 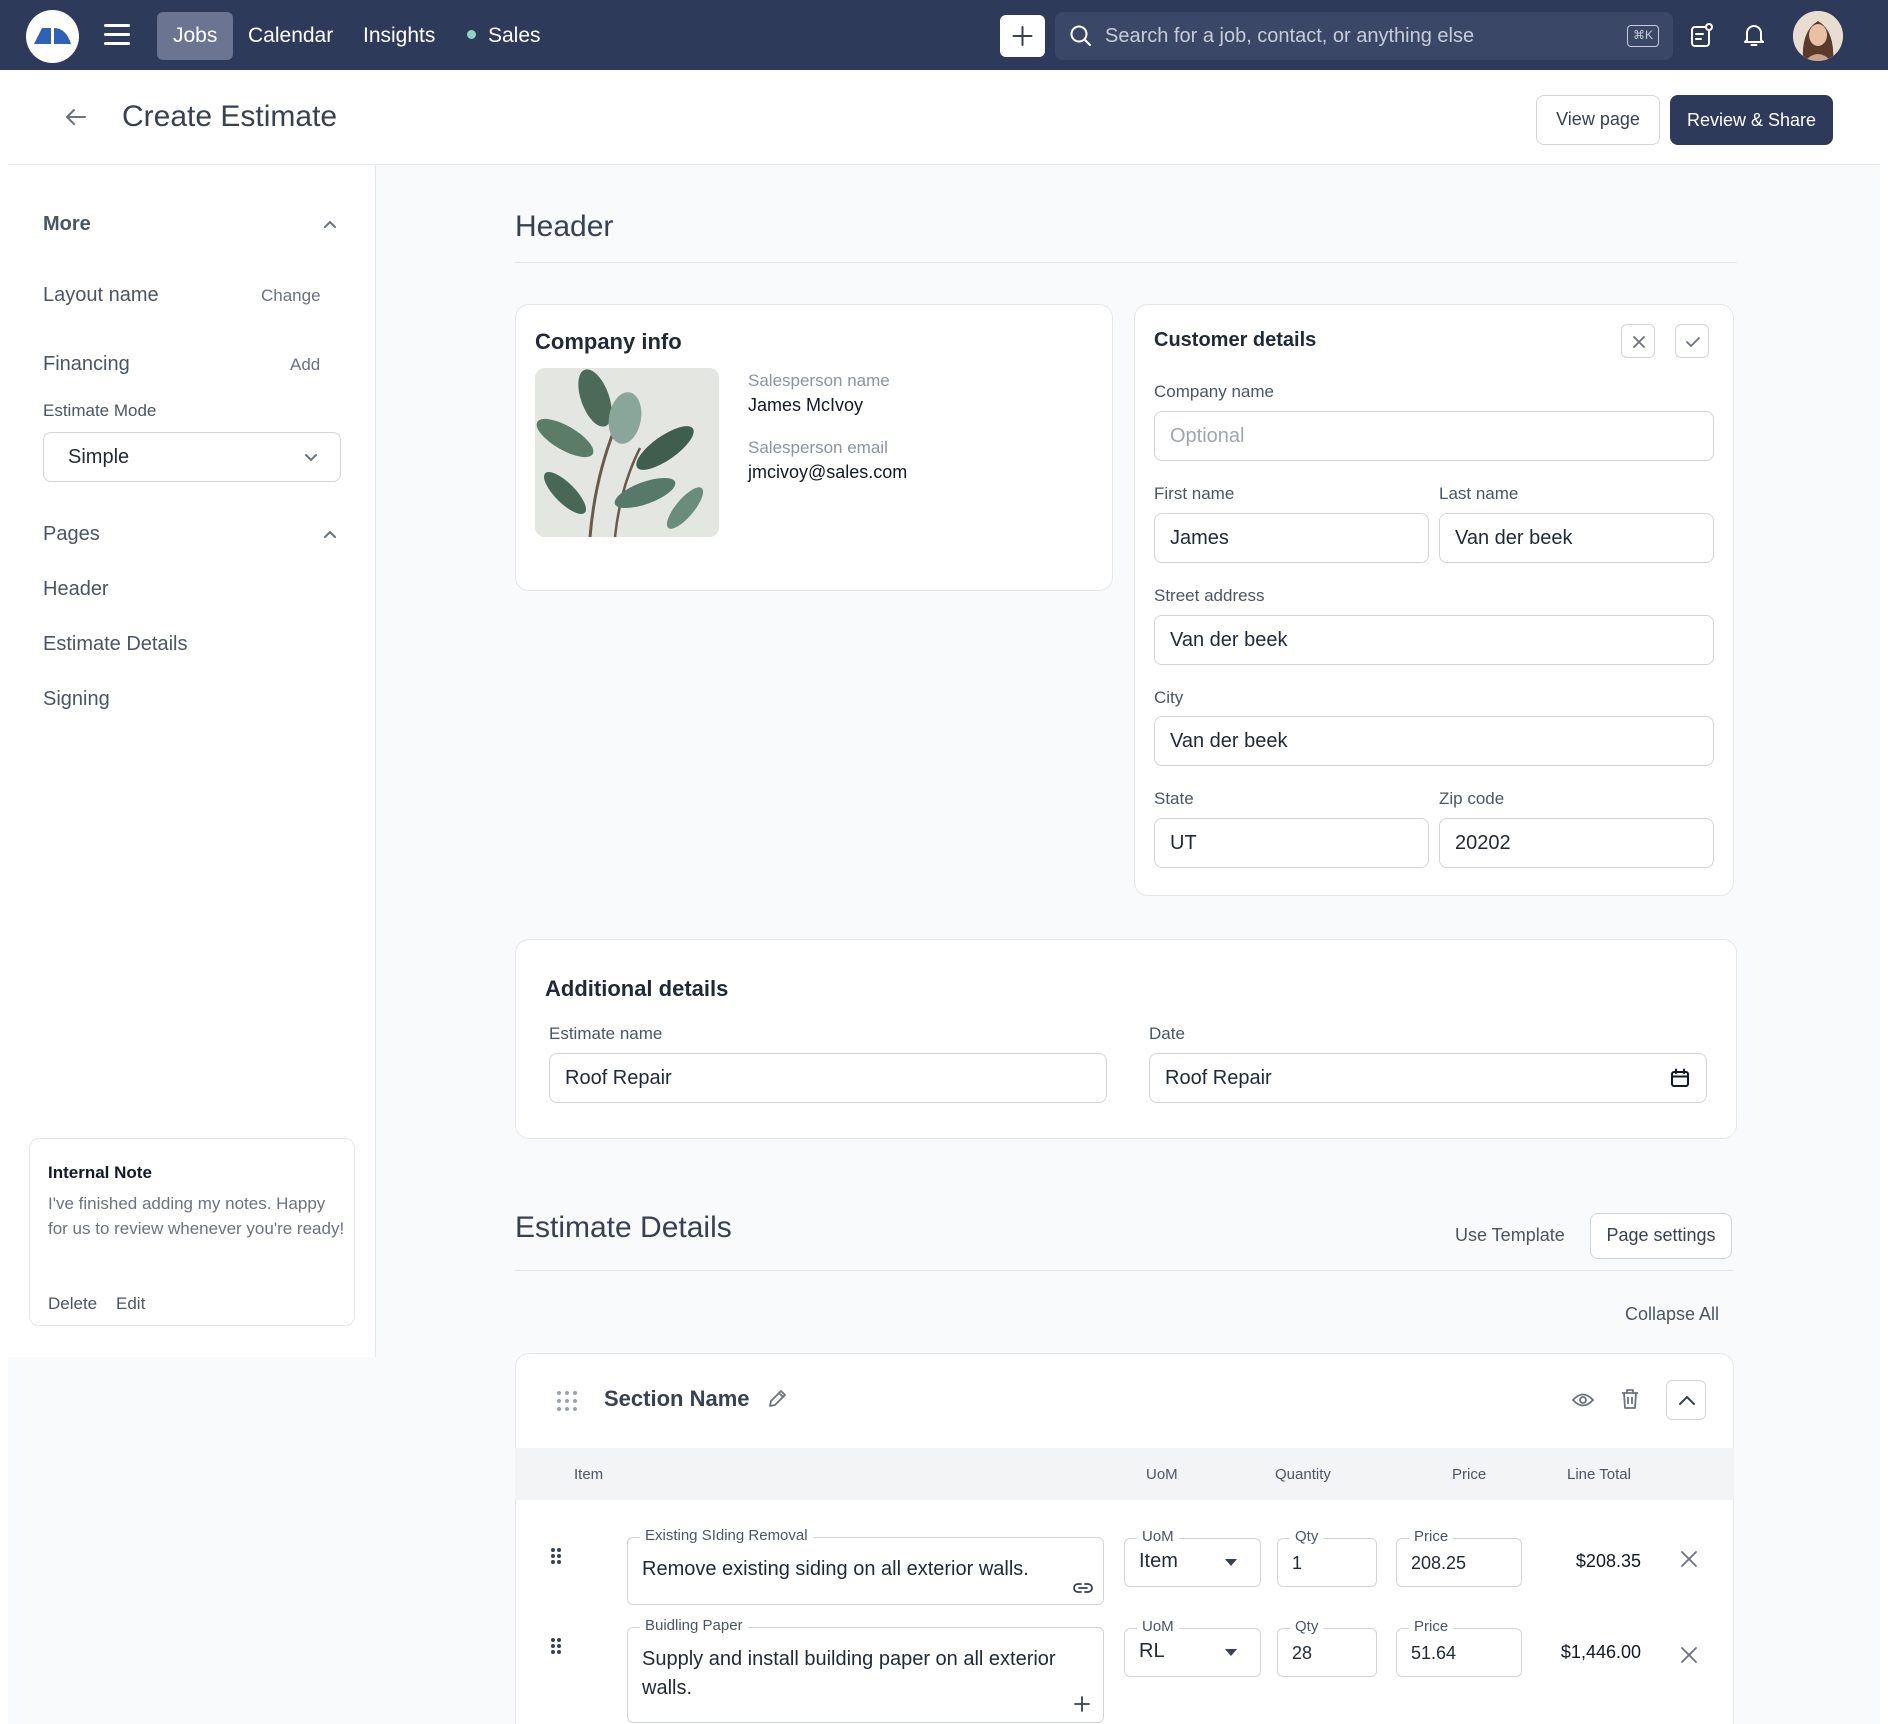 I want to click on tab-sales: Sales, so click(x=504, y=36).